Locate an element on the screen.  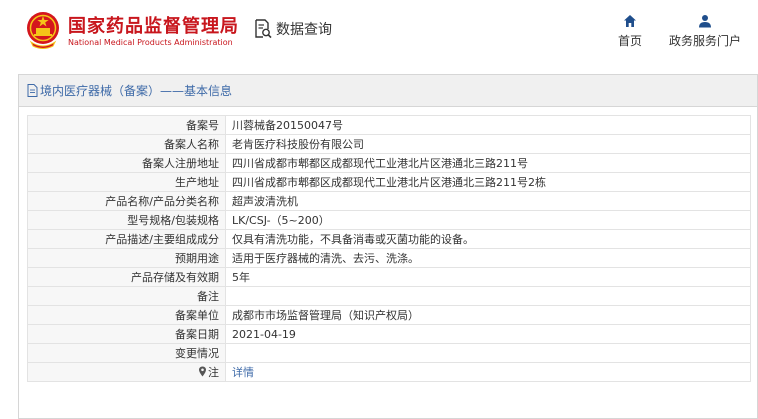
field-value: LK/CSJ-（5~200） is located at coordinates (488, 220).